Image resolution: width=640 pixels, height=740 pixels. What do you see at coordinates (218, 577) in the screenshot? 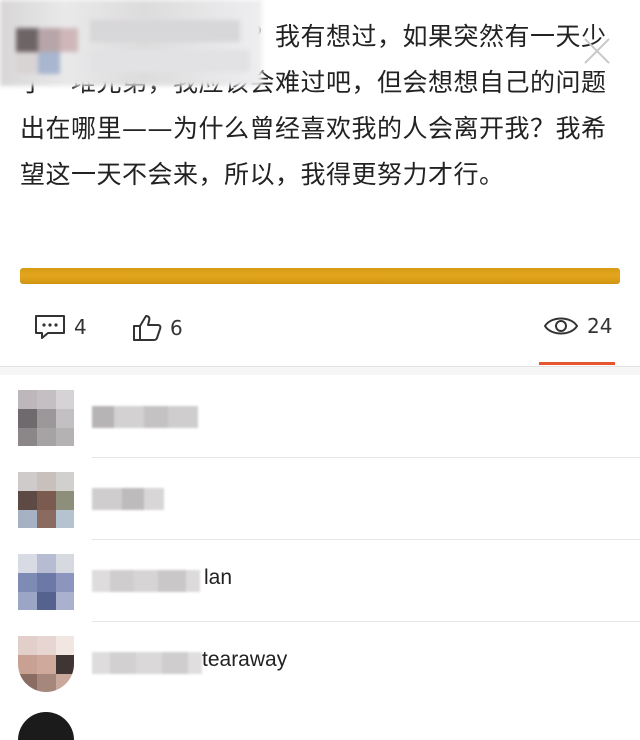
I see `username-text: lan` at bounding box center [218, 577].